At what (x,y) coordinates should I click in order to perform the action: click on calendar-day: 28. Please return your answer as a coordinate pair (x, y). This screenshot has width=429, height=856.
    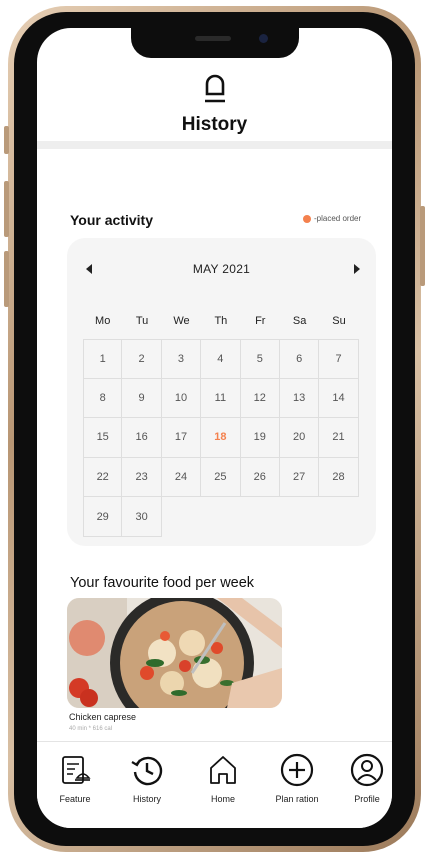
    Looking at the image, I should click on (339, 477).